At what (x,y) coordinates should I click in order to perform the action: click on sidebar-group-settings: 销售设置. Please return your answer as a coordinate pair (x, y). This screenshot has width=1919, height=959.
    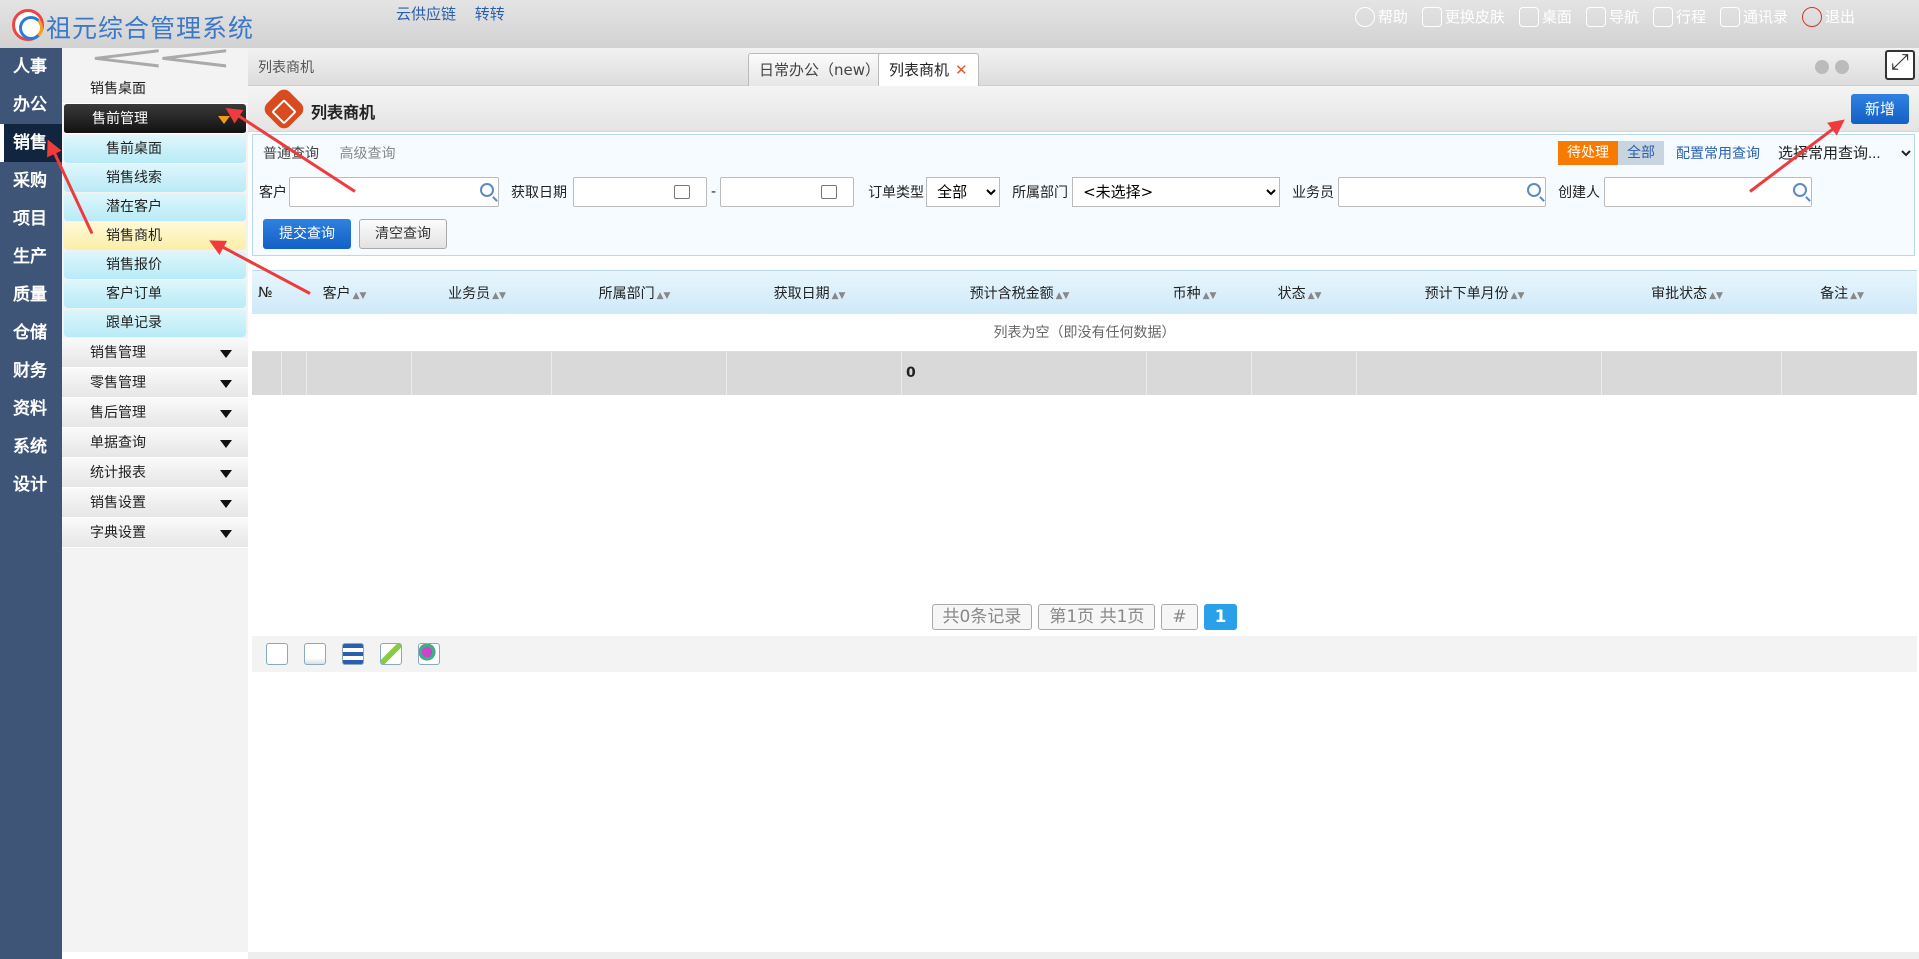
    Looking at the image, I should click on (155, 503).